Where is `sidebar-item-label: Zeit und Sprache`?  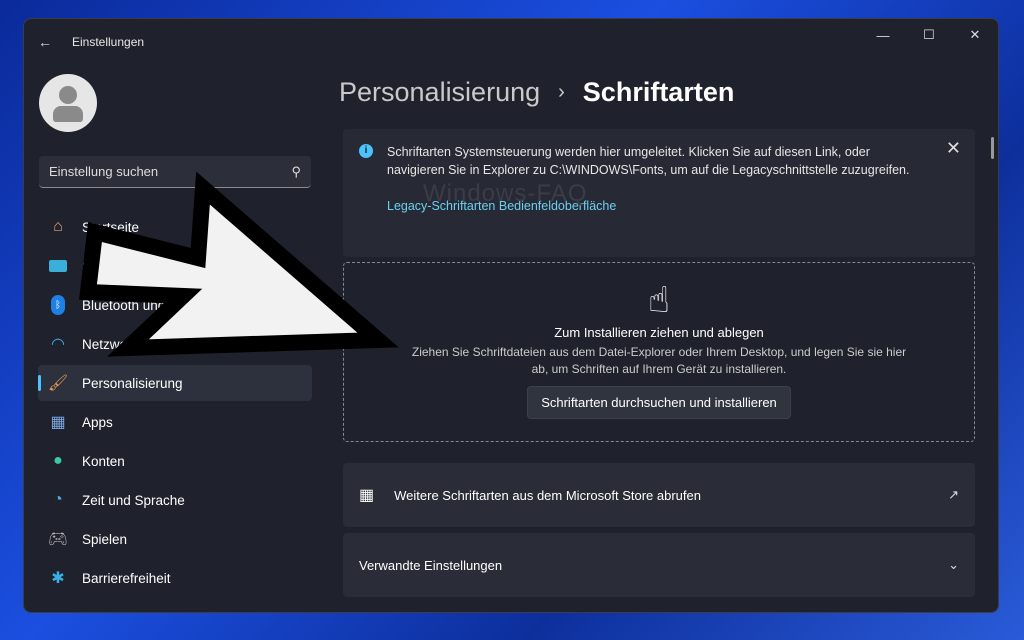 sidebar-item-label: Zeit und Sprache is located at coordinates (133, 500).